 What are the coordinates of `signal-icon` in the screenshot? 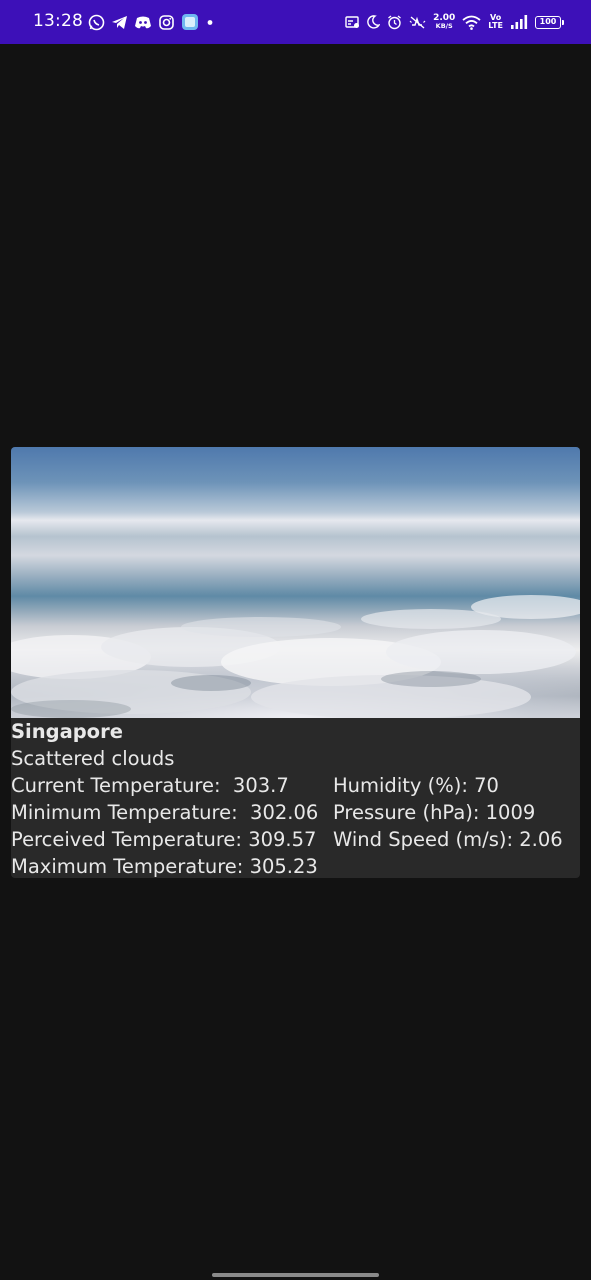 It's located at (519, 22).